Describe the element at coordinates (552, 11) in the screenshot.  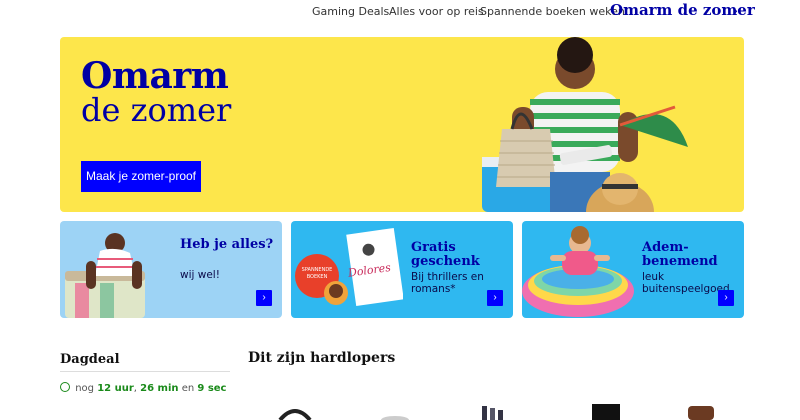
I see `nav-spannende-boeken-weken: Spannende boeken weken` at that location.